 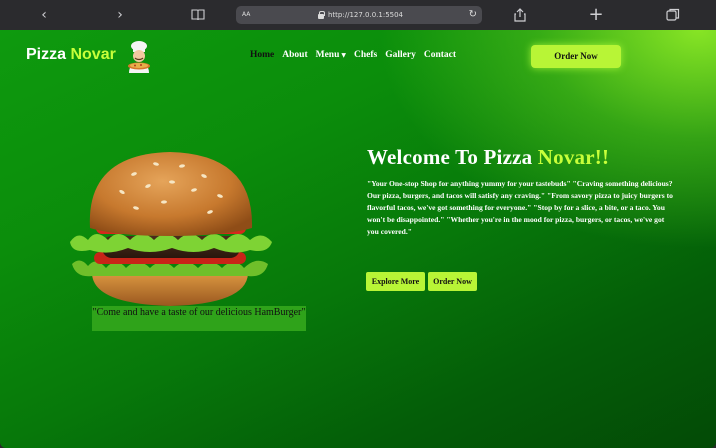 What do you see at coordinates (673, 15) in the screenshot?
I see `tabs-icon` at bounding box center [673, 15].